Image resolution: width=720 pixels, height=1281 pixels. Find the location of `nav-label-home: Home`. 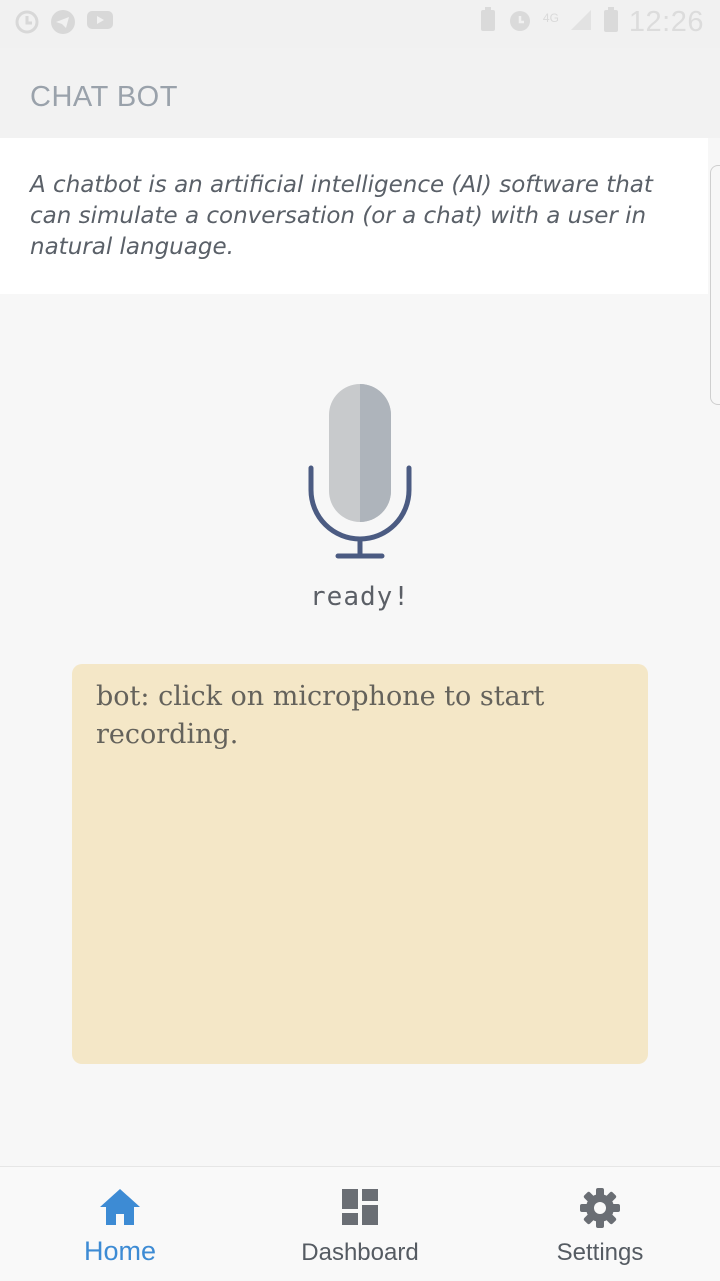

nav-label-home: Home is located at coordinates (120, 1251).